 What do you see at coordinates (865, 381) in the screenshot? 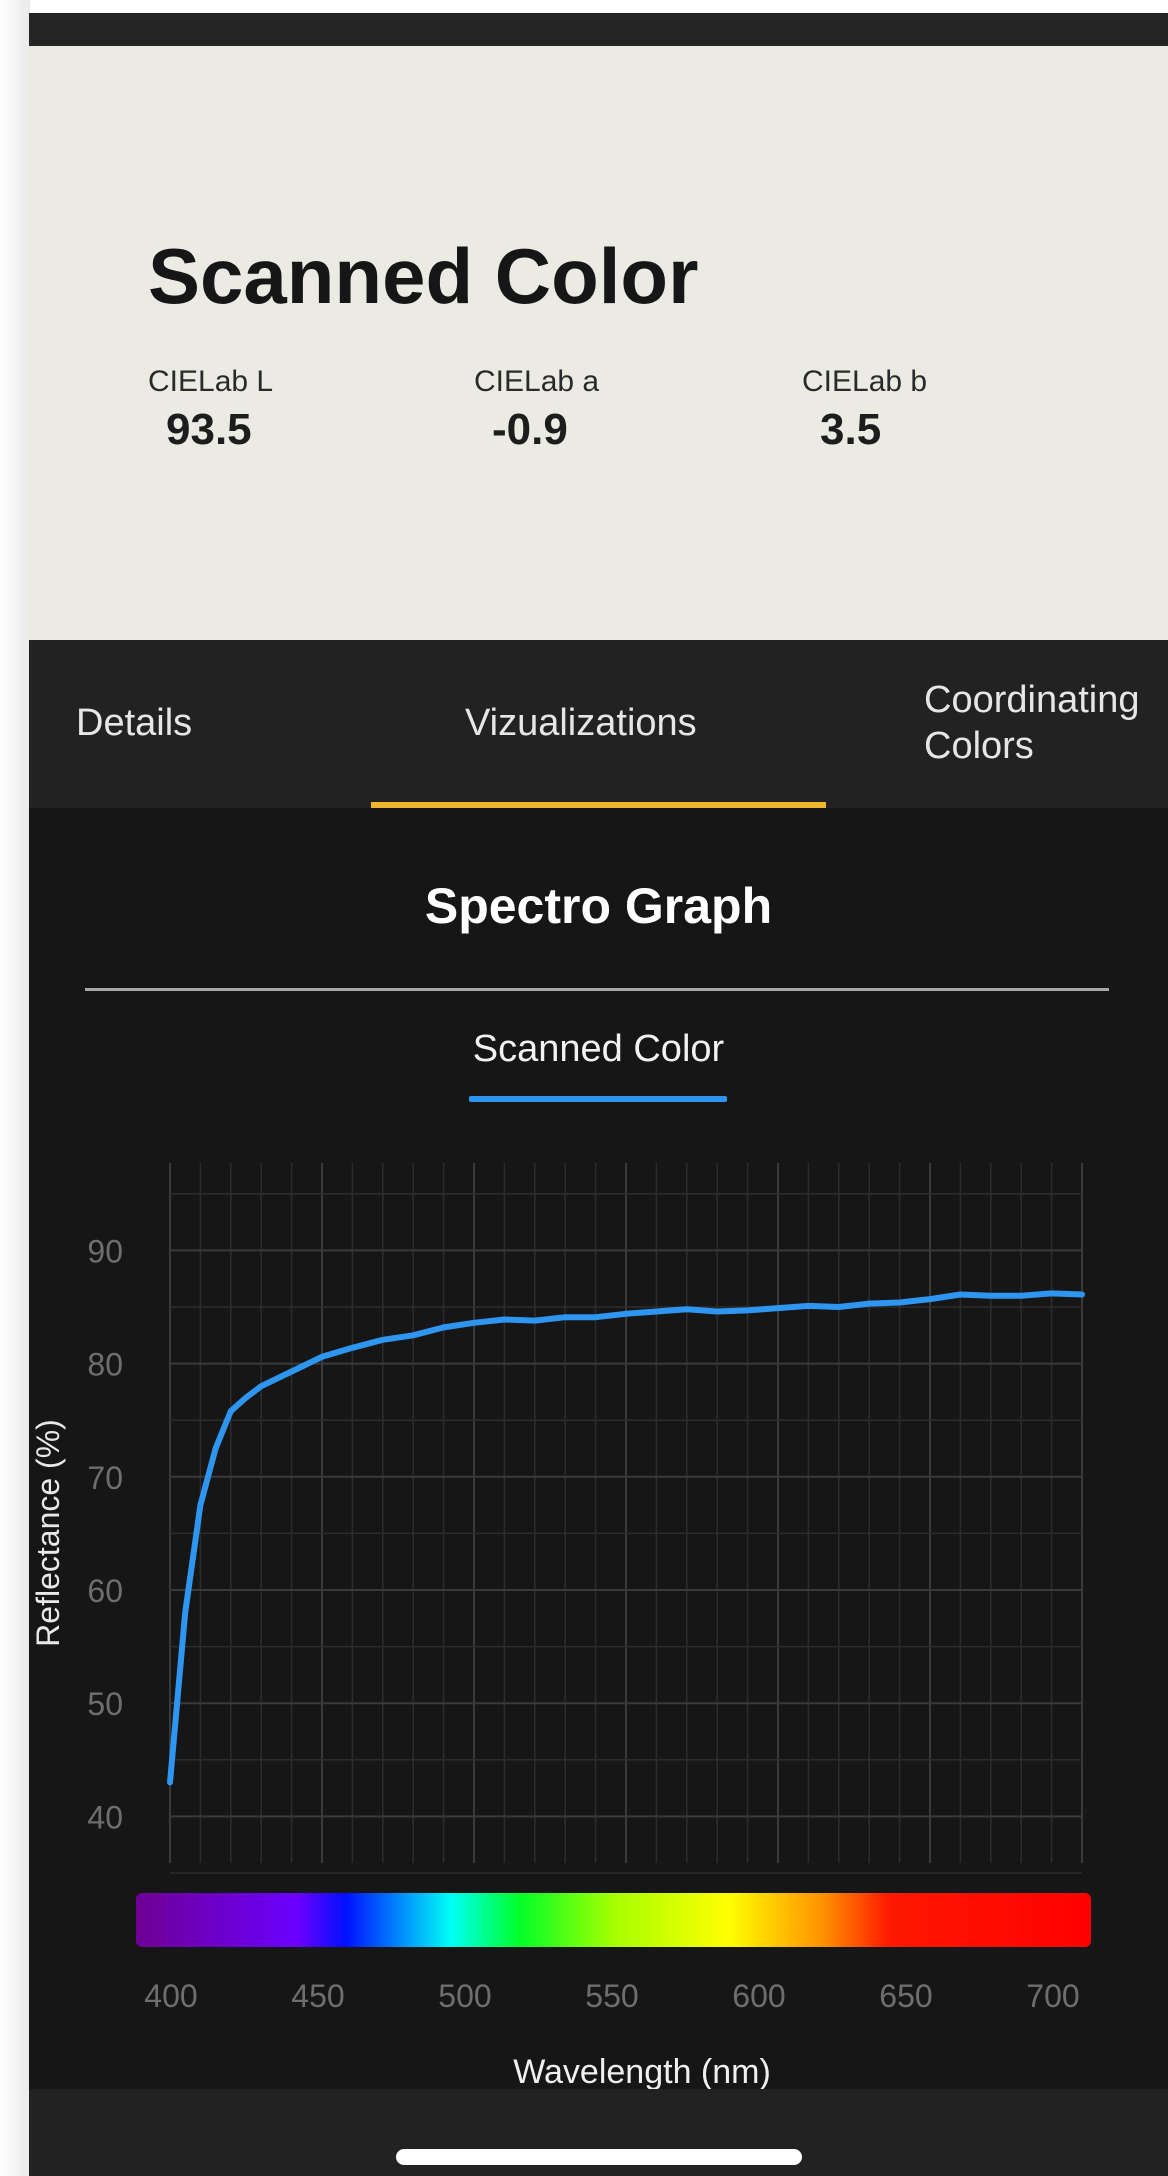
I see `cielab-b-label: CIELab b` at bounding box center [865, 381].